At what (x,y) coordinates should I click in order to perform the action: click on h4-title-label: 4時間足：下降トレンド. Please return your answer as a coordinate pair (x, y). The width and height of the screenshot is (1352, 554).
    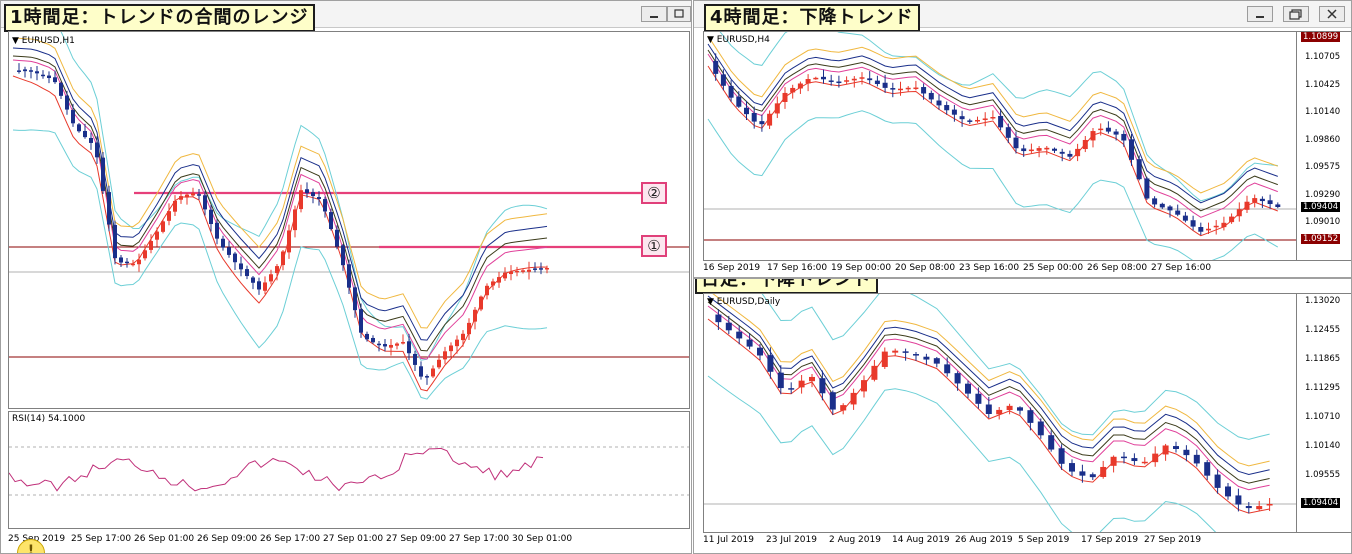
    Looking at the image, I should click on (812, 18).